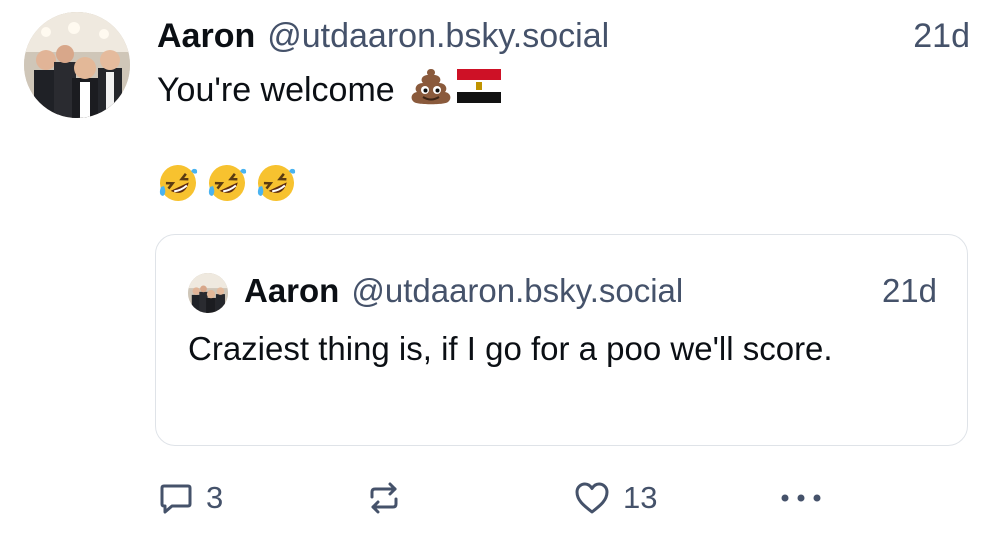 The height and width of the screenshot is (544, 1000). What do you see at coordinates (291, 291) in the screenshot?
I see `quoted-author-name: Aaron` at bounding box center [291, 291].